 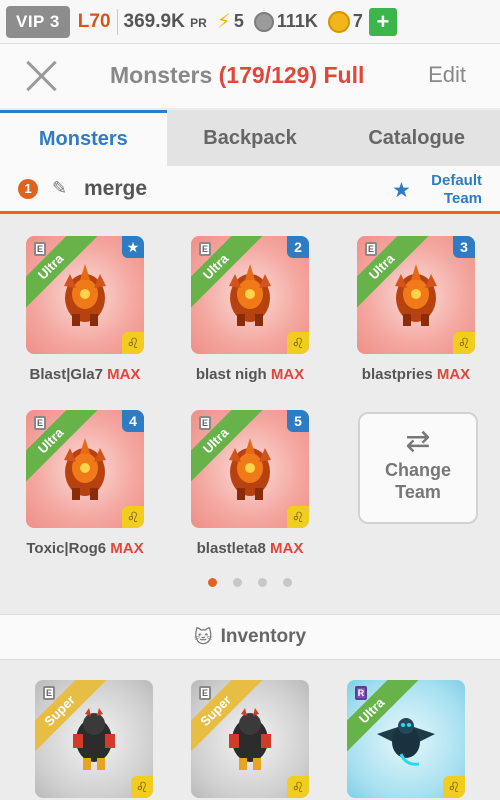 I want to click on monster-name-text: Blast|Gla7, so click(x=66, y=374).